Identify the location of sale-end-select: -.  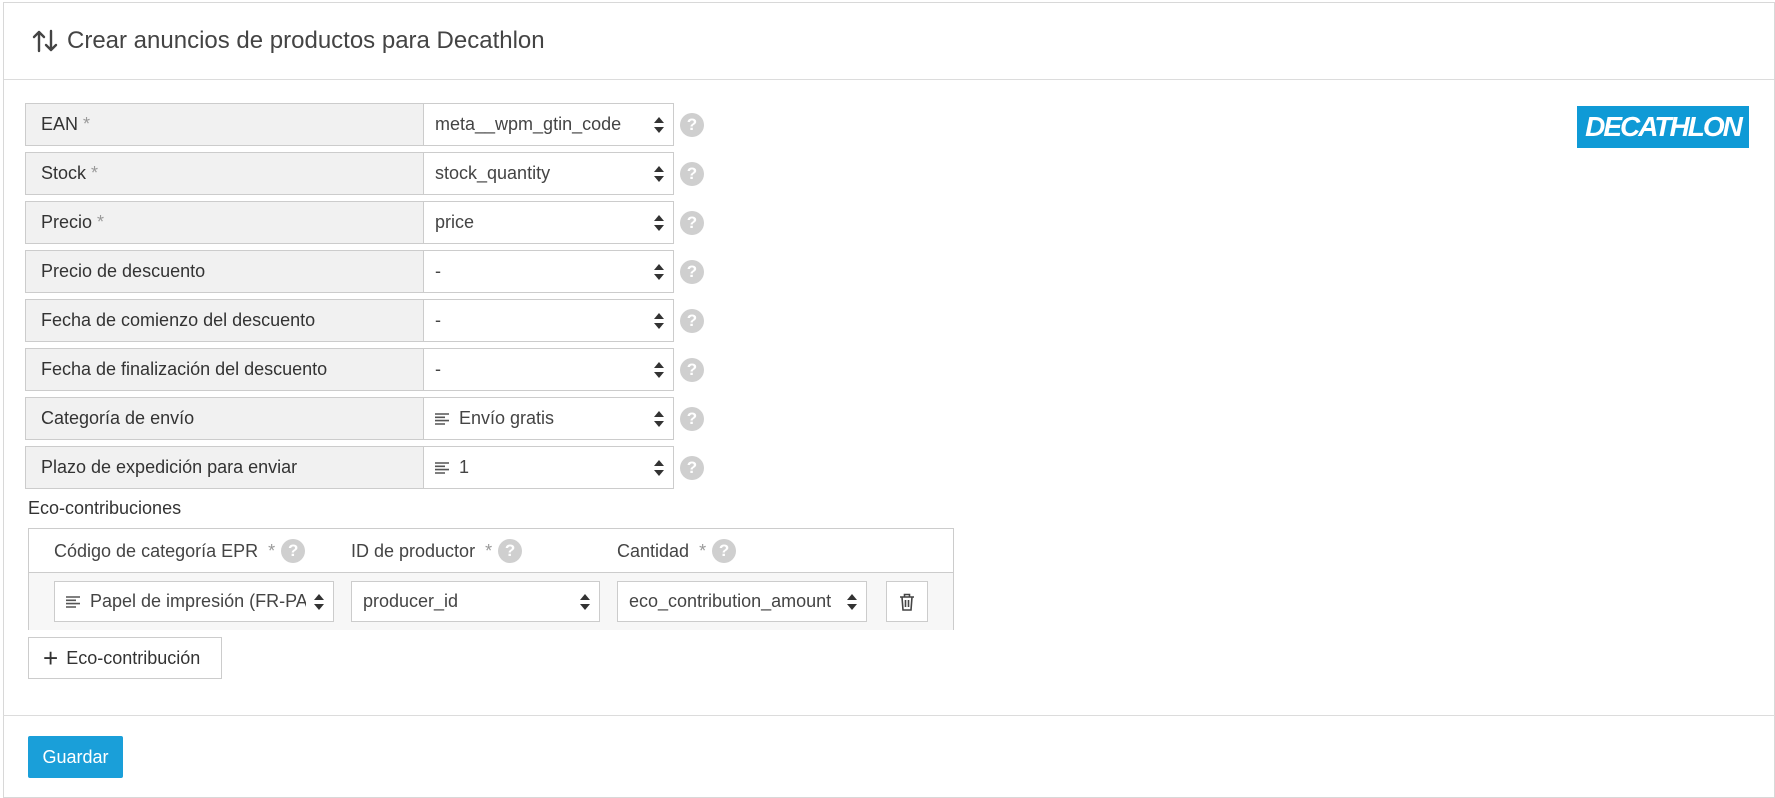
(548, 369).